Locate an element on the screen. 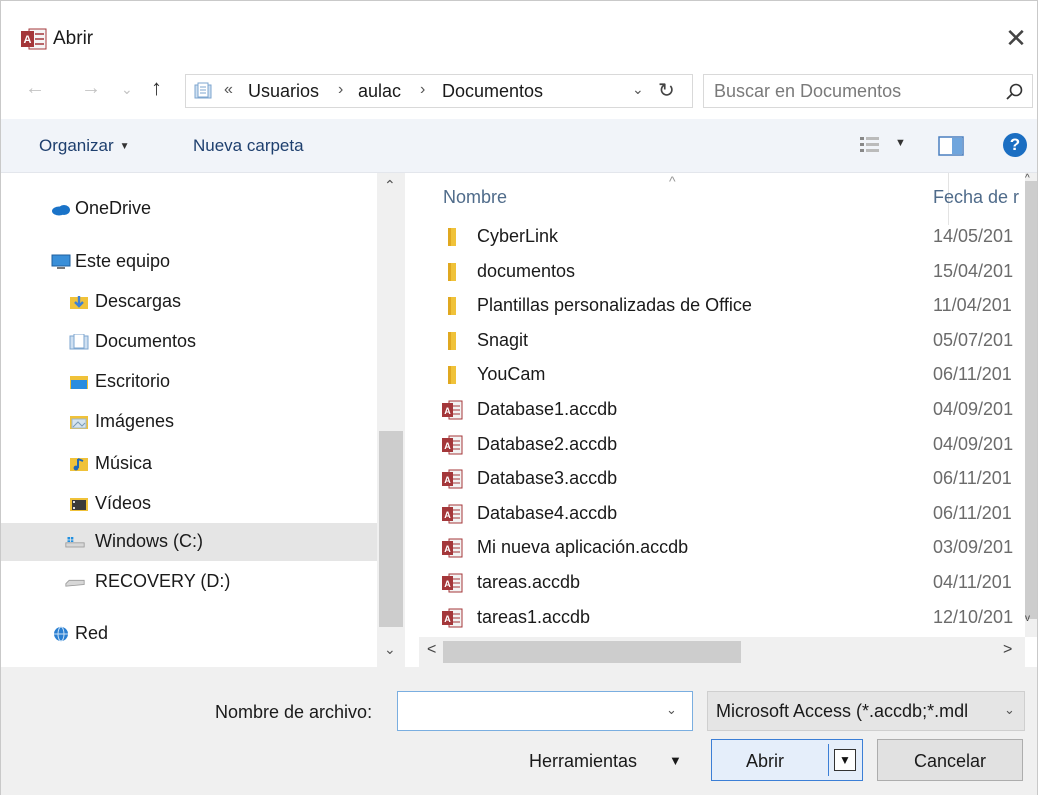 The height and width of the screenshot is (795, 1038). open-options-dropdown-icon: ▼ is located at coordinates (845, 760).